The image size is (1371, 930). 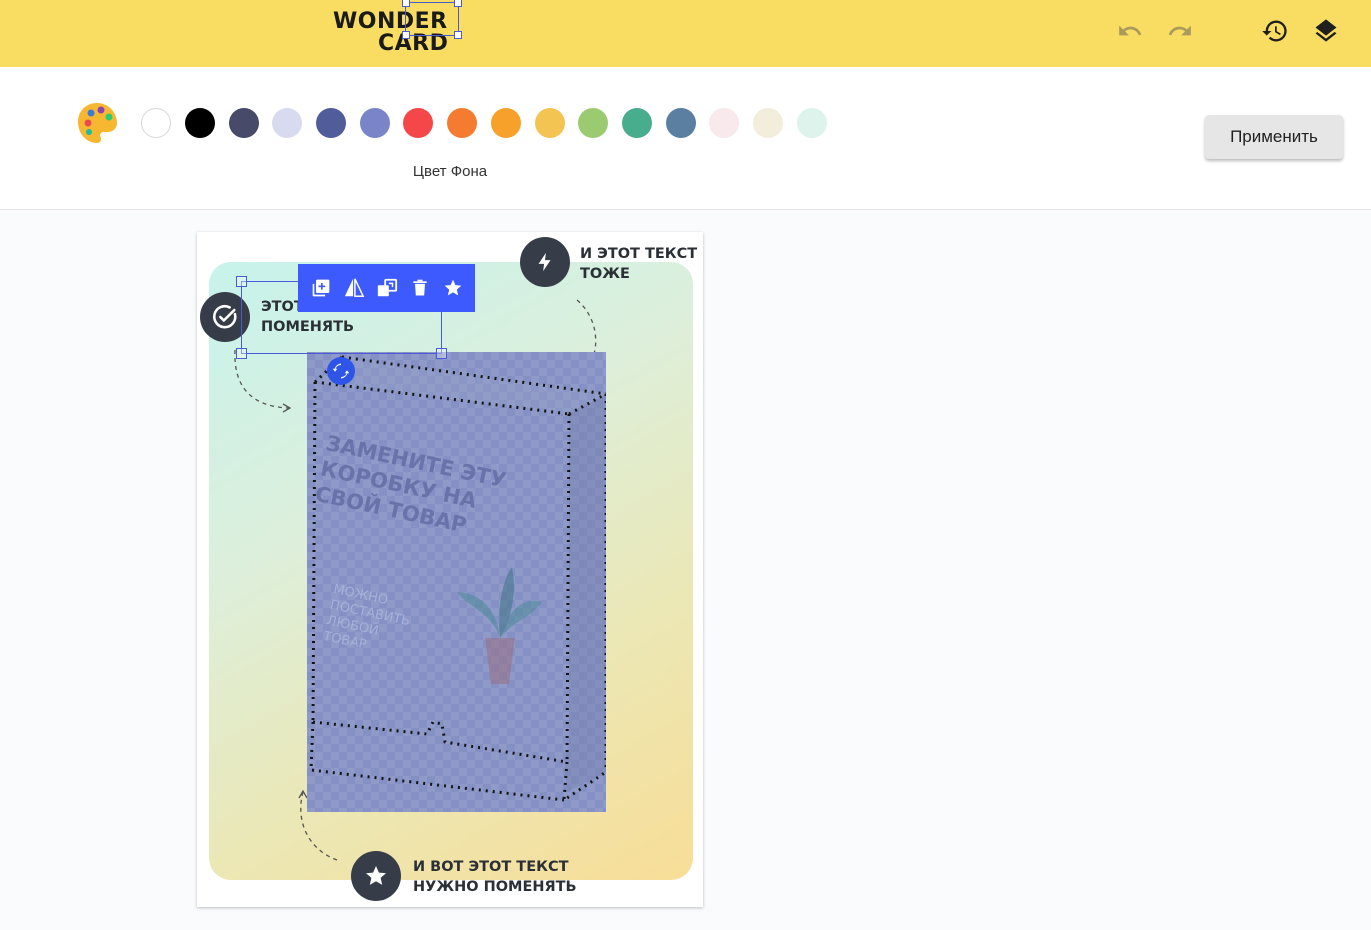 I want to click on caption-line: ТОЖЕ, so click(x=605, y=274).